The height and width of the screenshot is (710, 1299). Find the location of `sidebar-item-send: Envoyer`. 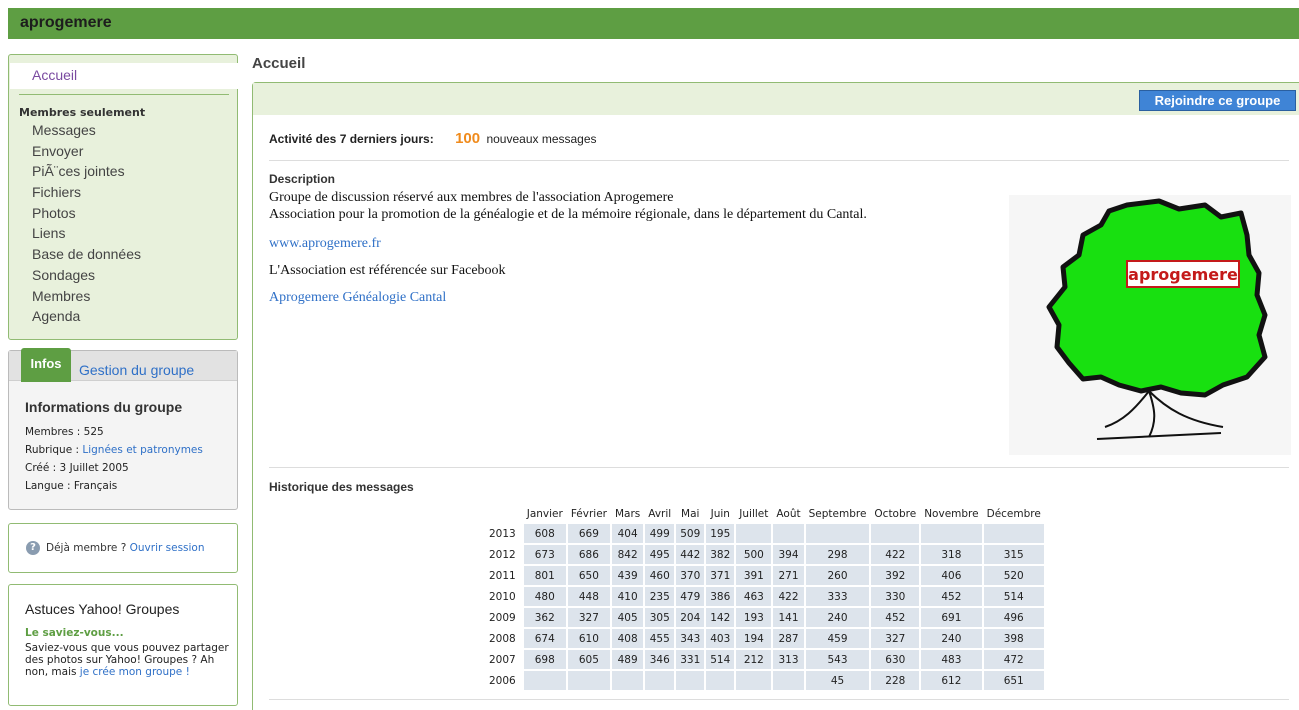

sidebar-item-send: Envoyer is located at coordinates (86, 151).